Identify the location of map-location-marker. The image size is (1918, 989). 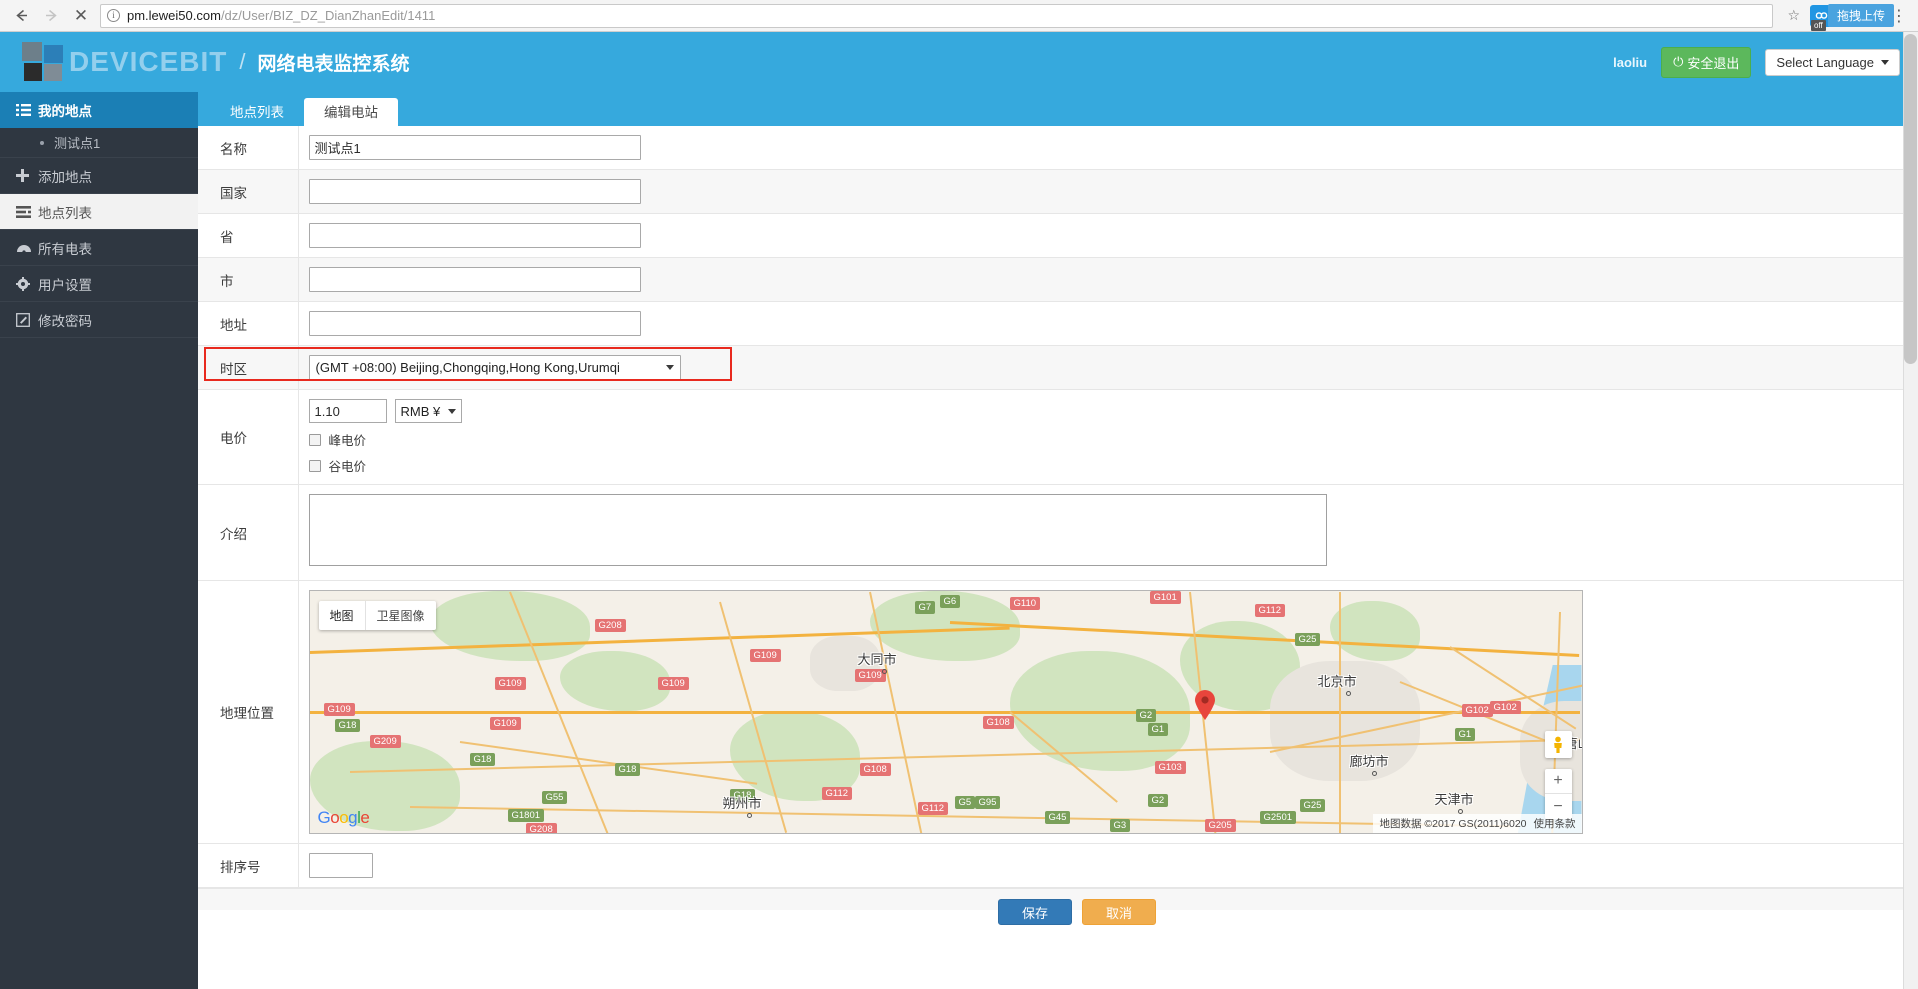
(1205, 705).